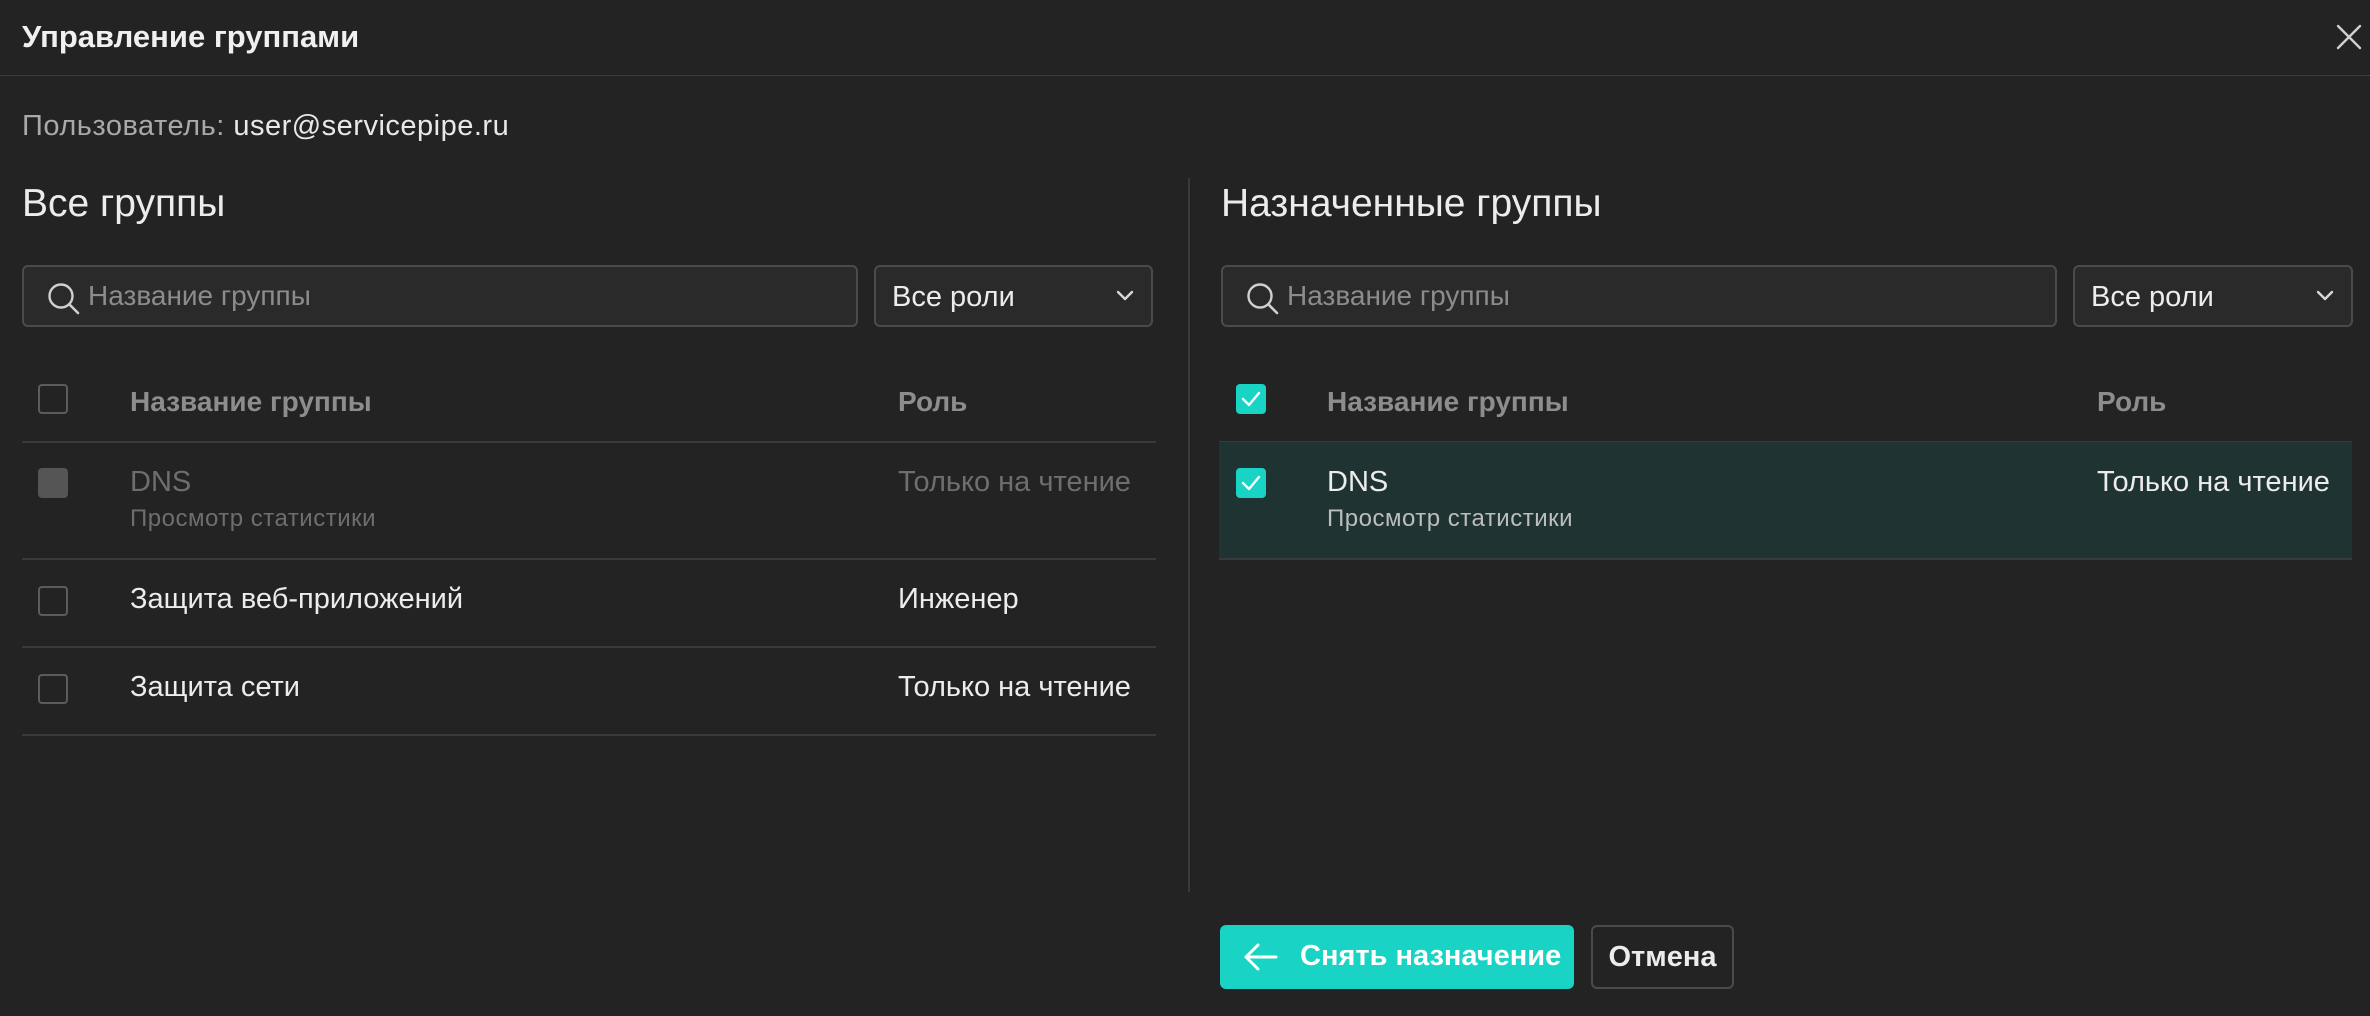  Describe the element at coordinates (464, 296) in the screenshot. I see `all-groups-search-input` at that location.